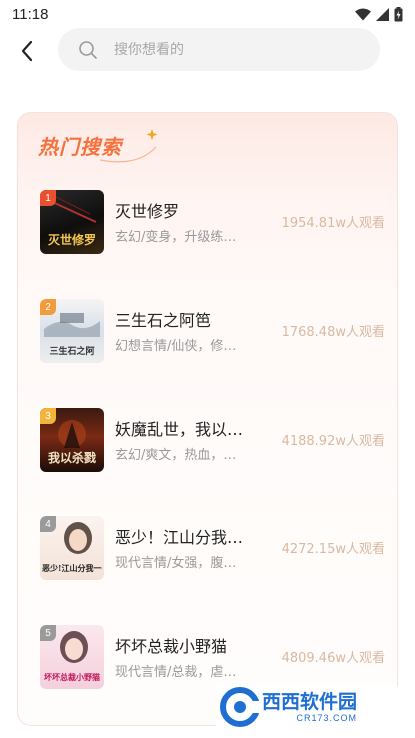 This screenshot has height=738, width=415. What do you see at coordinates (333, 549) in the screenshot?
I see `book-views: 4272.15w人观看` at bounding box center [333, 549].